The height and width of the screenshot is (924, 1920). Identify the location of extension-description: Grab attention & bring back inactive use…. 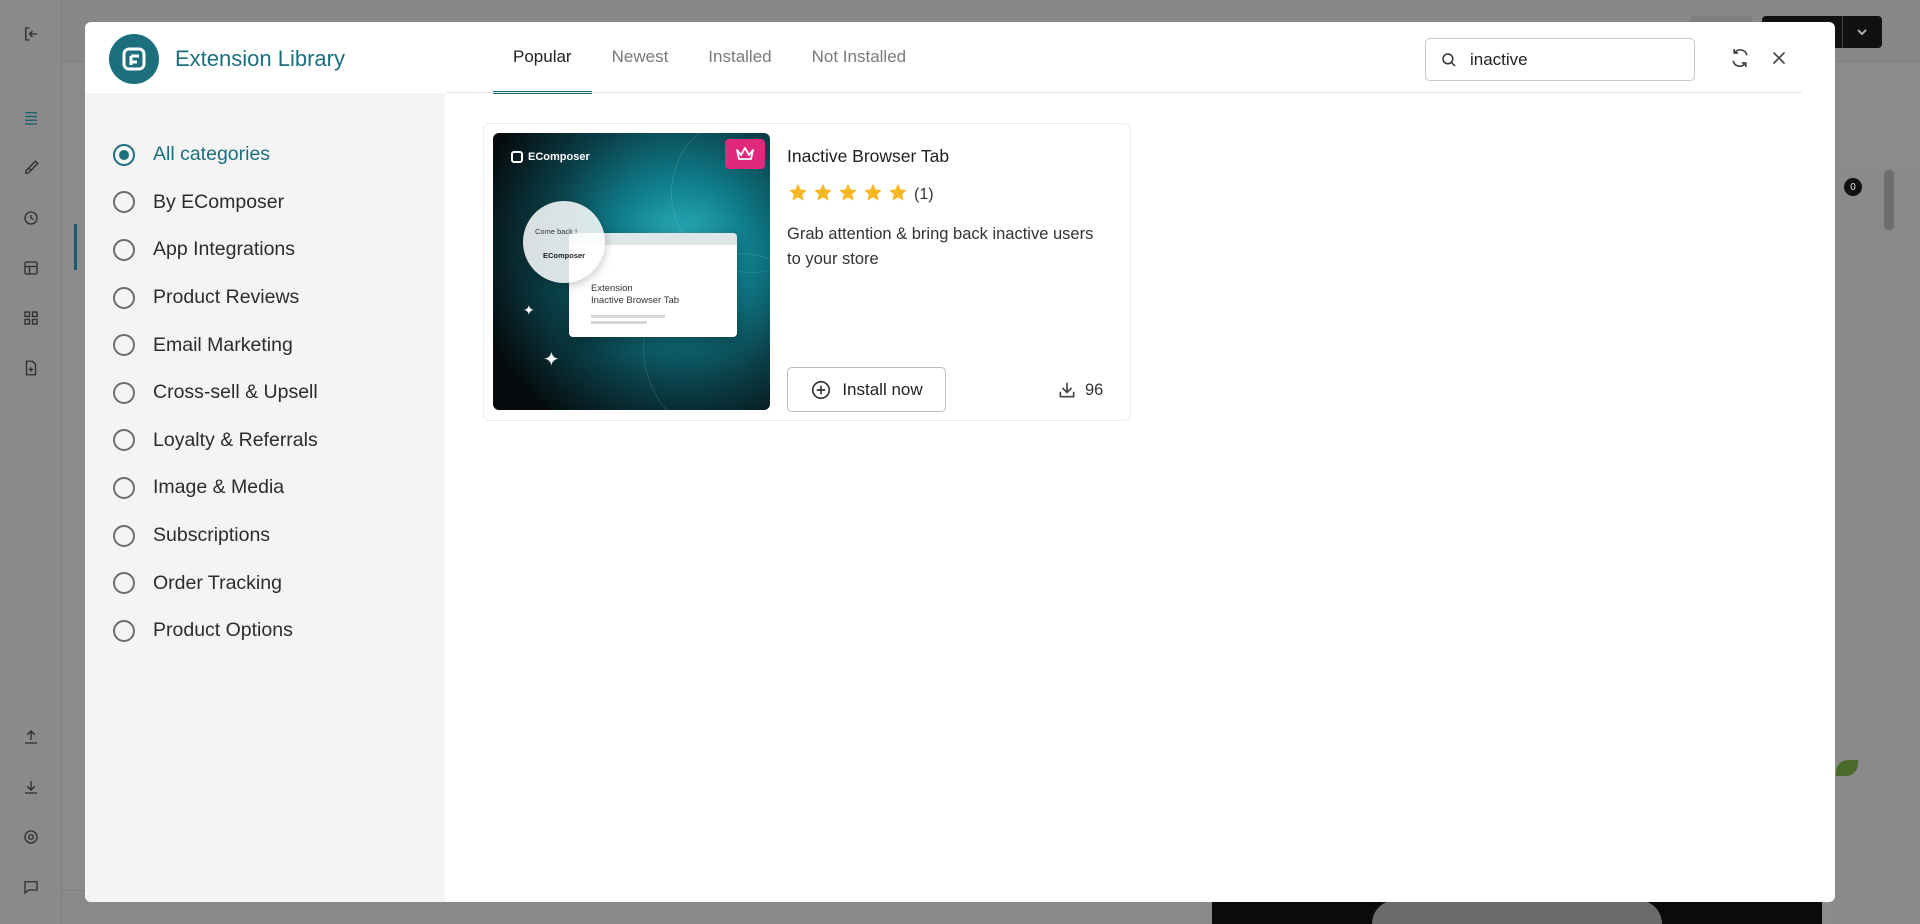
(940, 246).